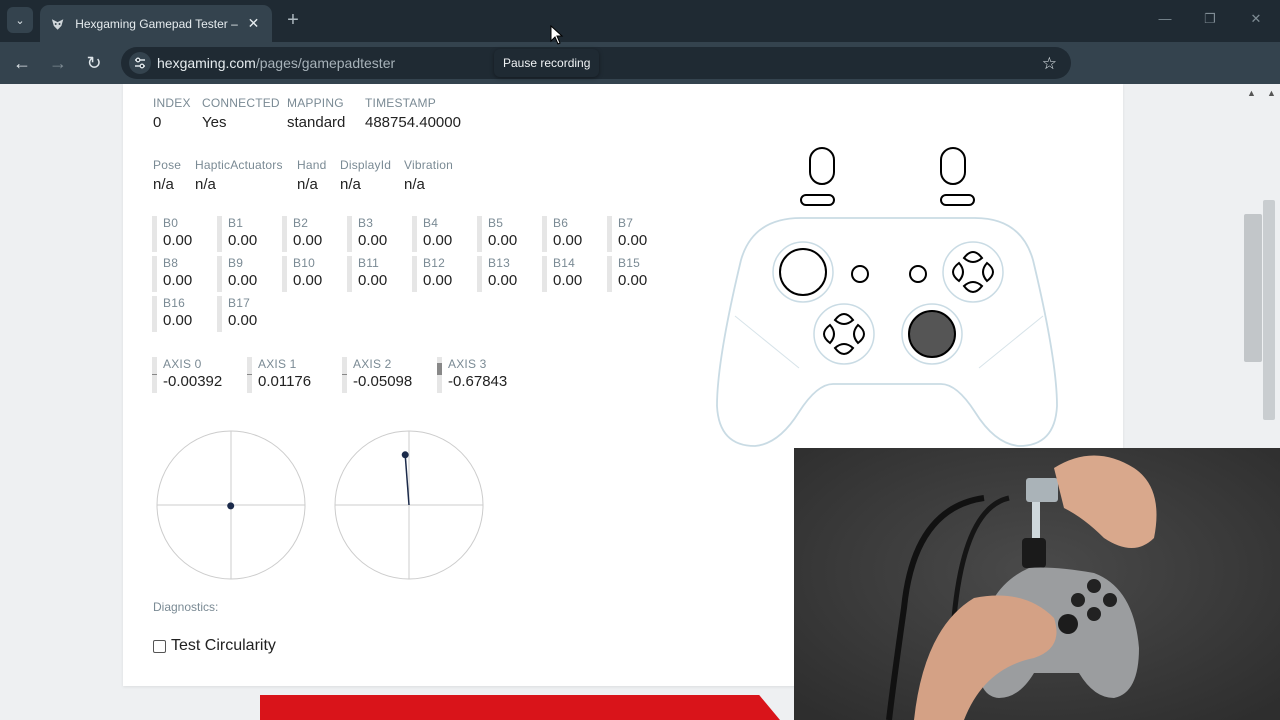 The height and width of the screenshot is (720, 1280). Describe the element at coordinates (369, 263) in the screenshot. I see `button-label: B11` at that location.